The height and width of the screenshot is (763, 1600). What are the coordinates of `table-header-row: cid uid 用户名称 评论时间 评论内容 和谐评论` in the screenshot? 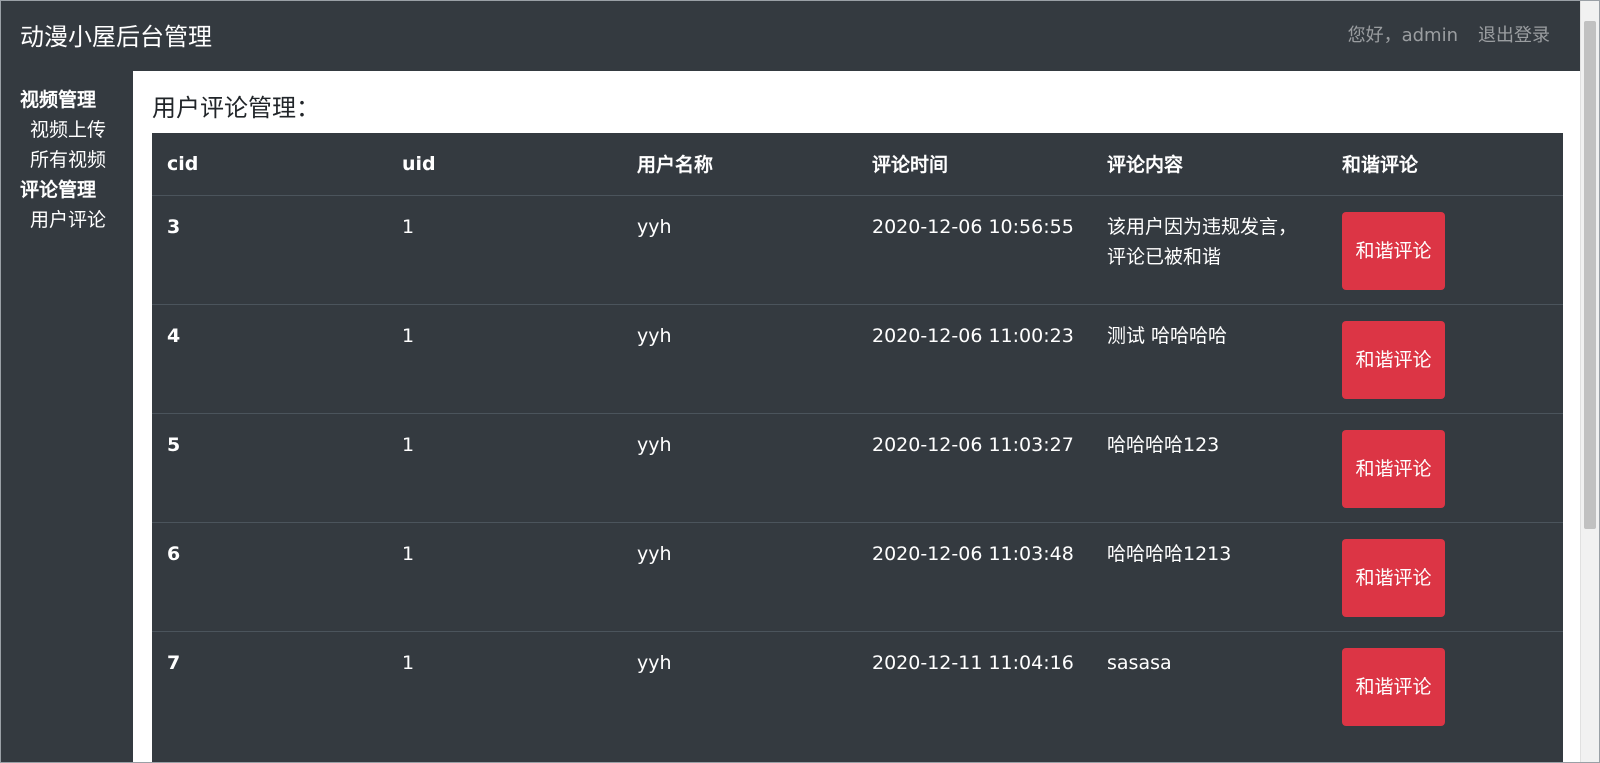 It's located at (857, 164).